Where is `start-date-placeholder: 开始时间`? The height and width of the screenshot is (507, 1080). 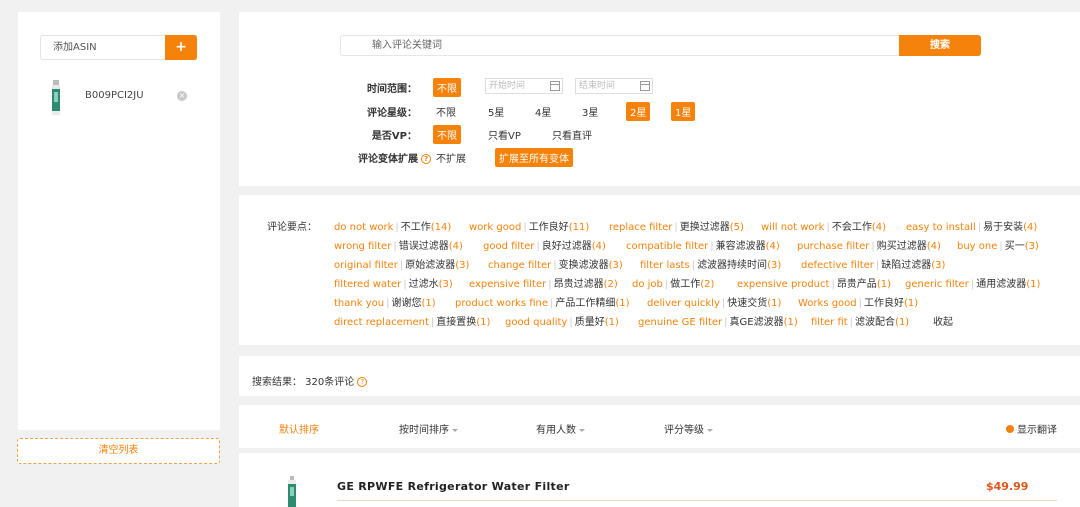 start-date-placeholder: 开始时间 is located at coordinates (507, 86).